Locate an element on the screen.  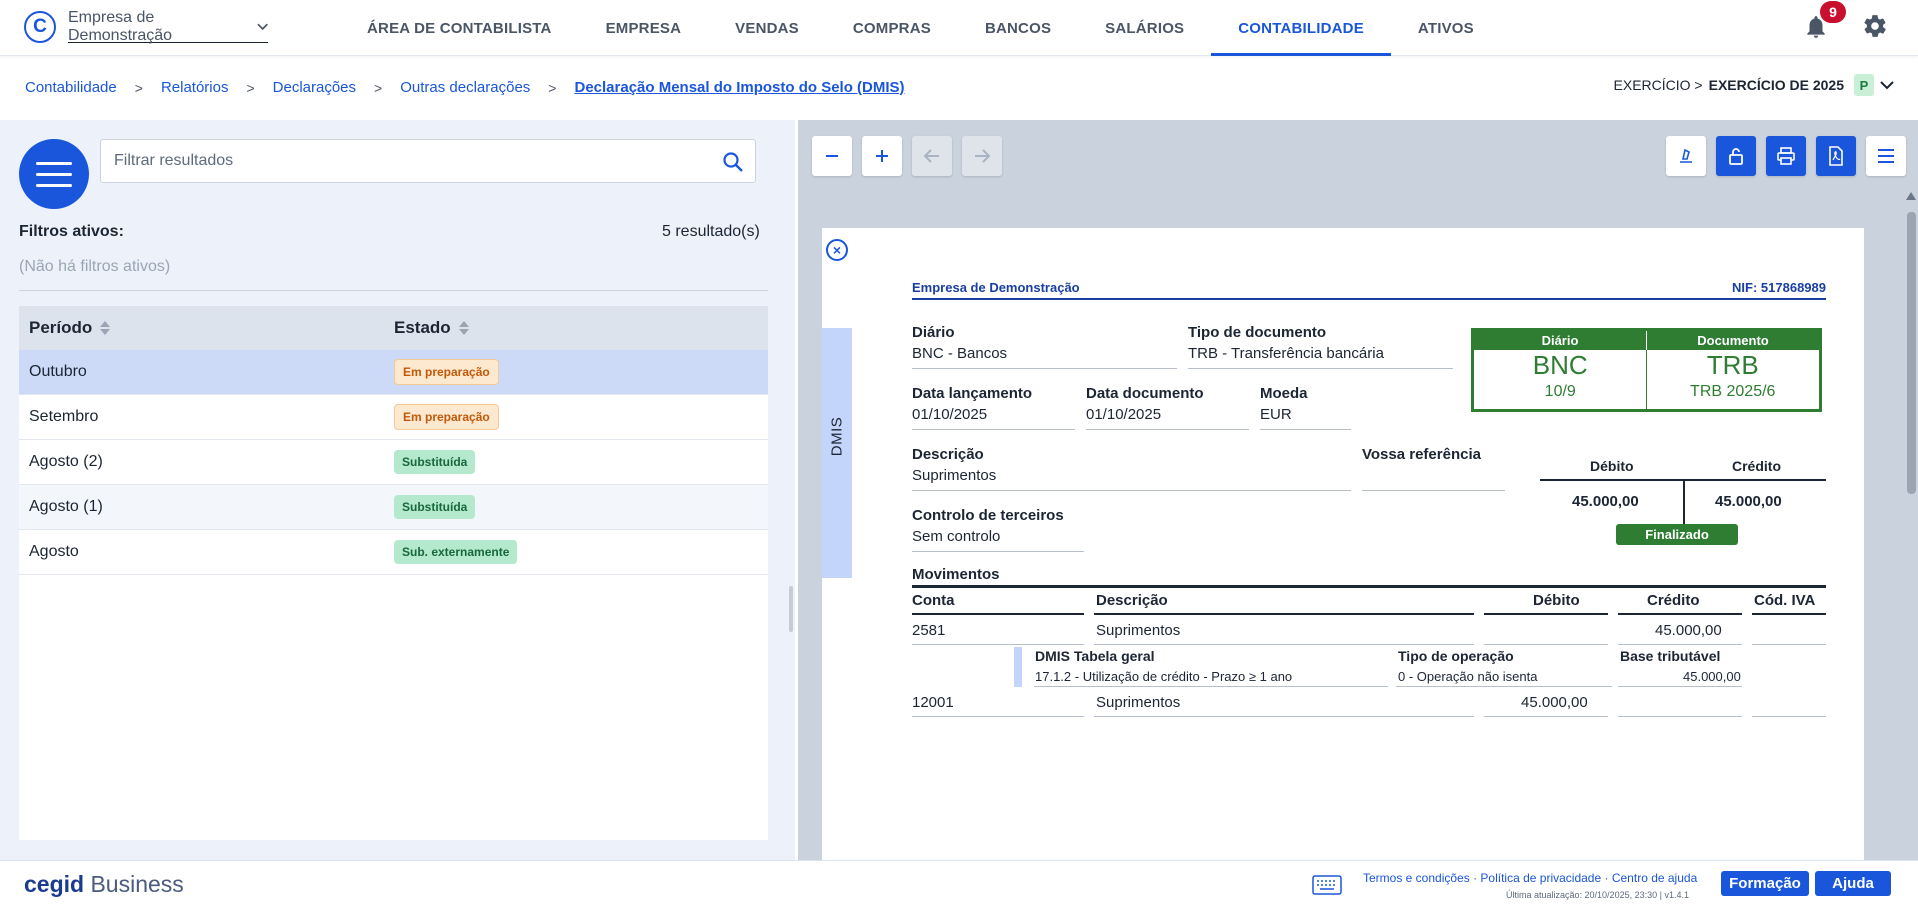
brand-logo: cegid Business is located at coordinates (104, 884).